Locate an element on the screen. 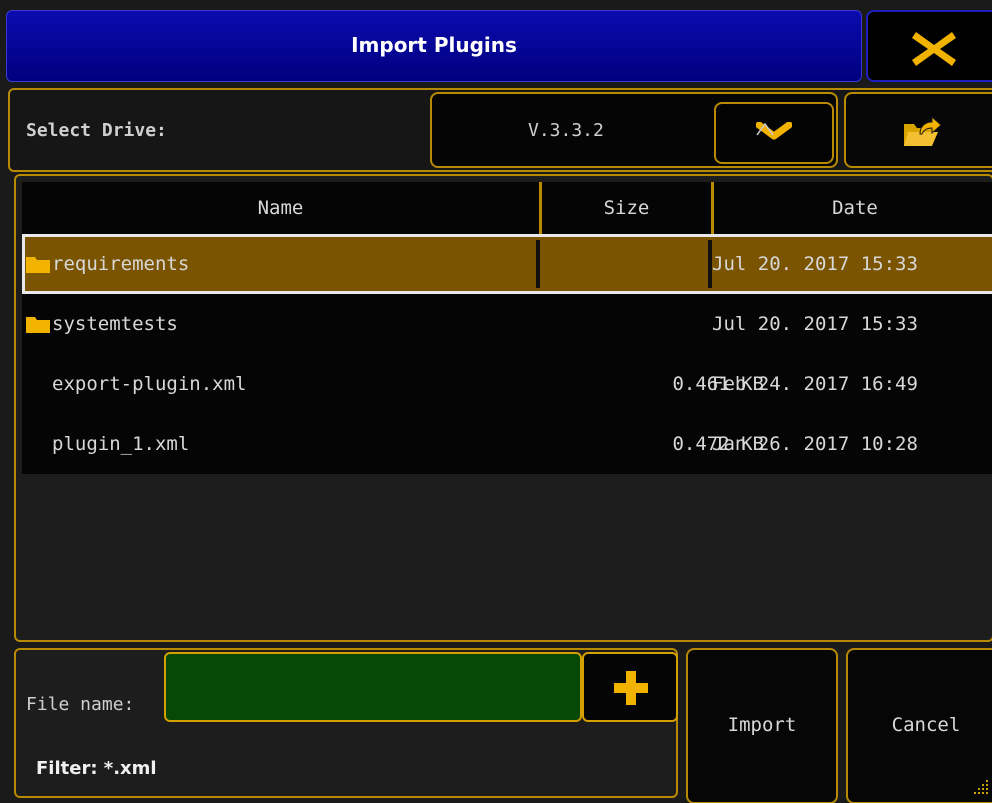 The image size is (992, 803). import-button: Import is located at coordinates (762, 725).